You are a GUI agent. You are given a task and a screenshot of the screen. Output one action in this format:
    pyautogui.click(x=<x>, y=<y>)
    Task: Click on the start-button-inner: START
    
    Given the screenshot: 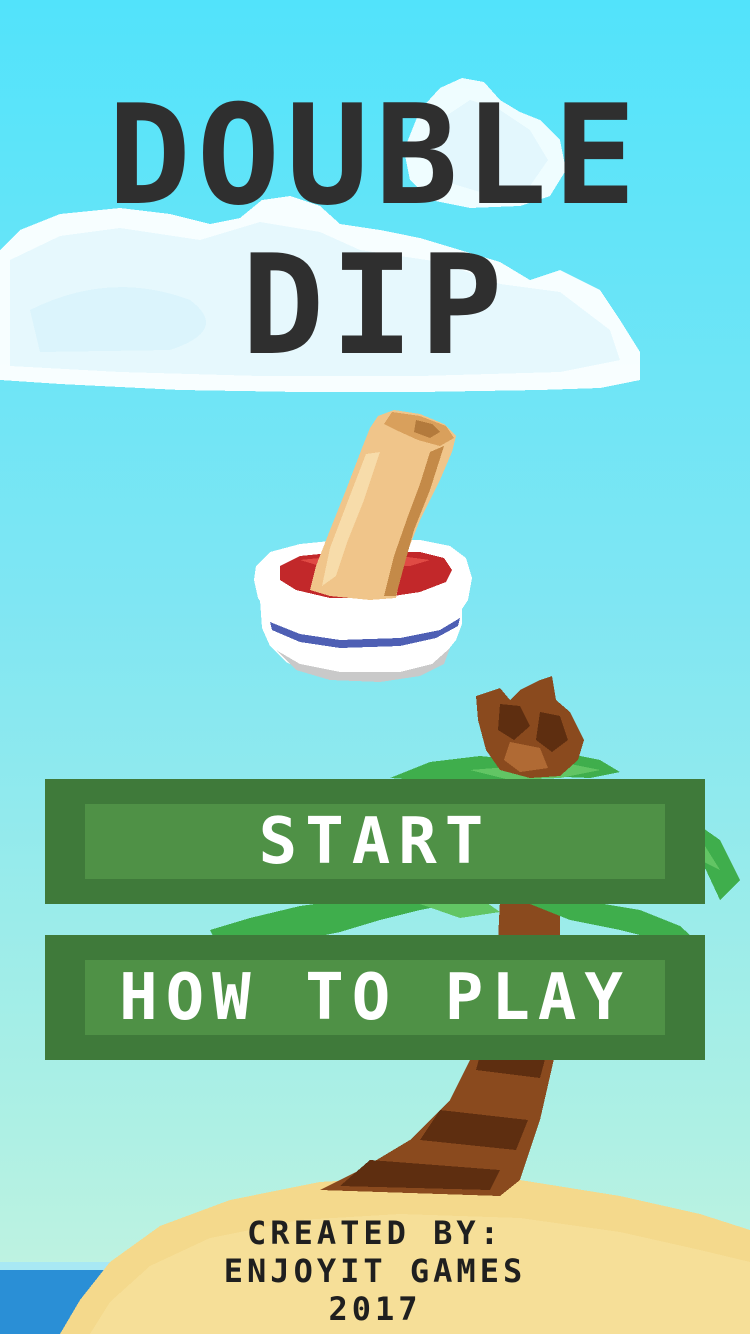 What is the action you would take?
    pyautogui.click(x=375, y=841)
    